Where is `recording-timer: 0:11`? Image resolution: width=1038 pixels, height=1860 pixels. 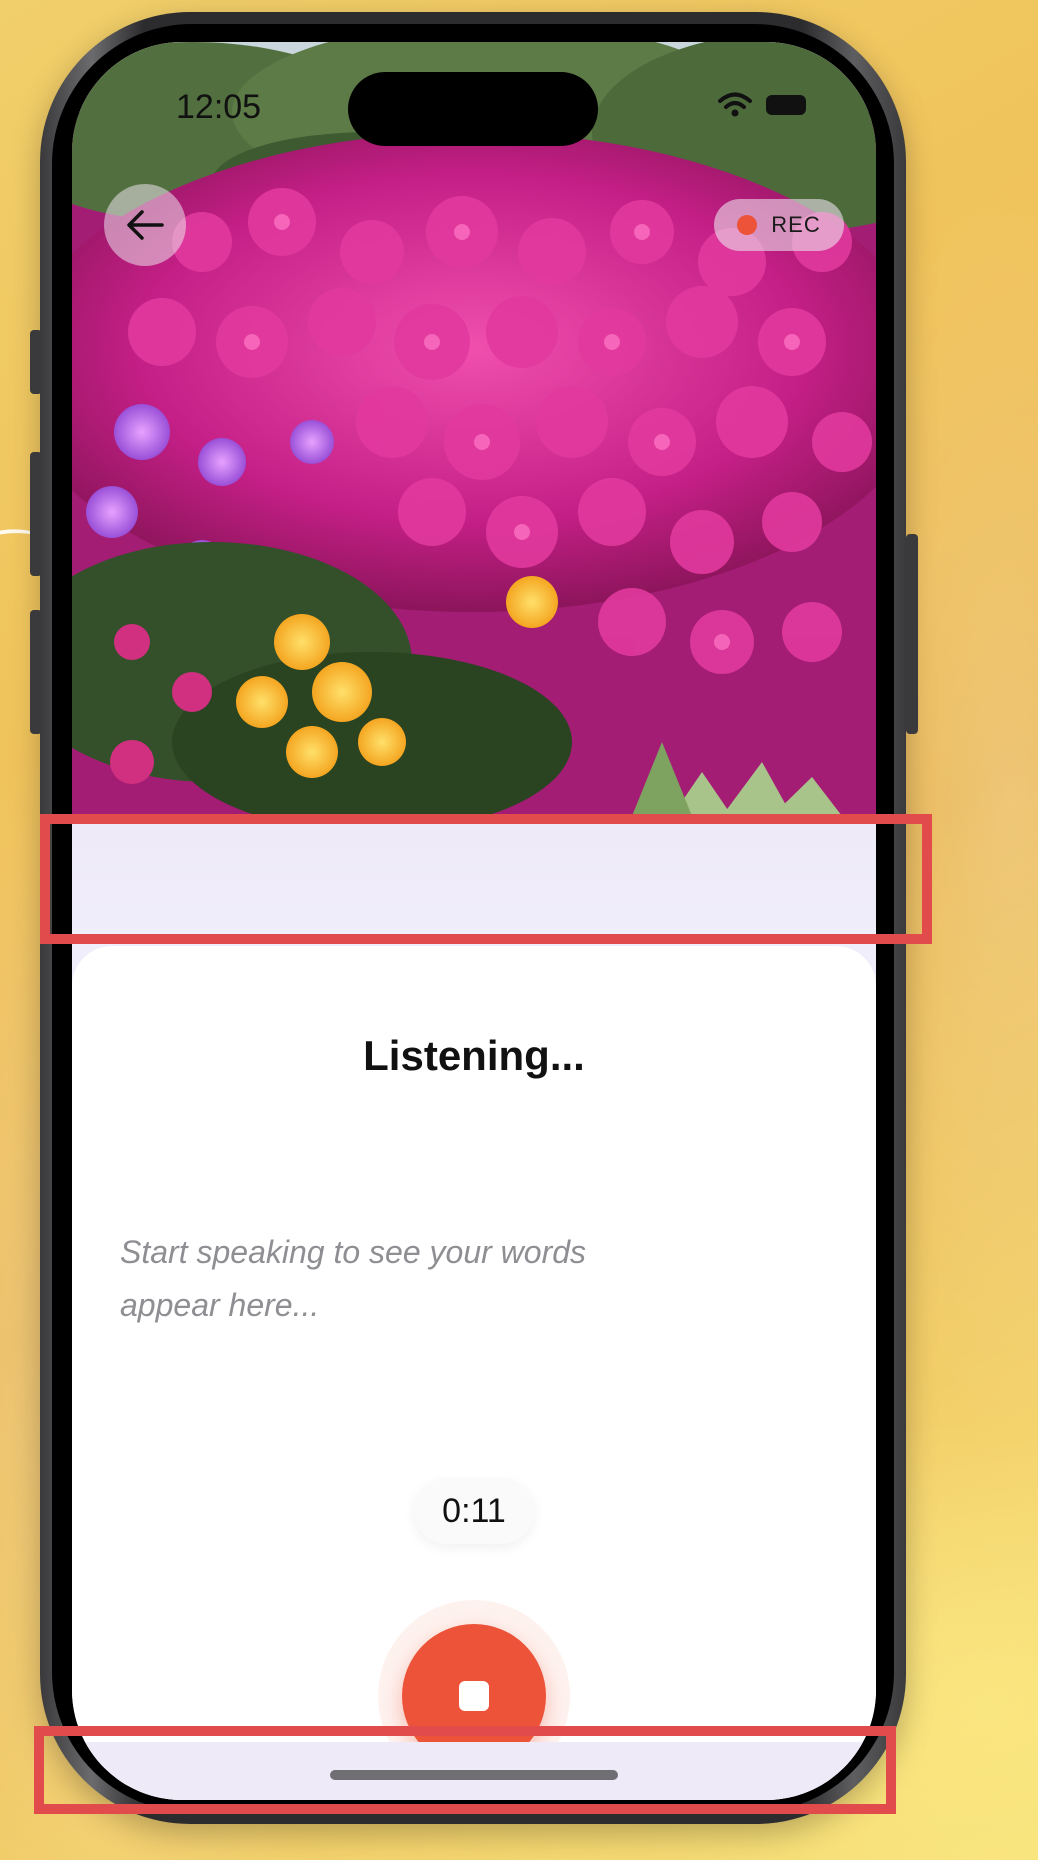
recording-timer: 0:11 is located at coordinates (474, 1511).